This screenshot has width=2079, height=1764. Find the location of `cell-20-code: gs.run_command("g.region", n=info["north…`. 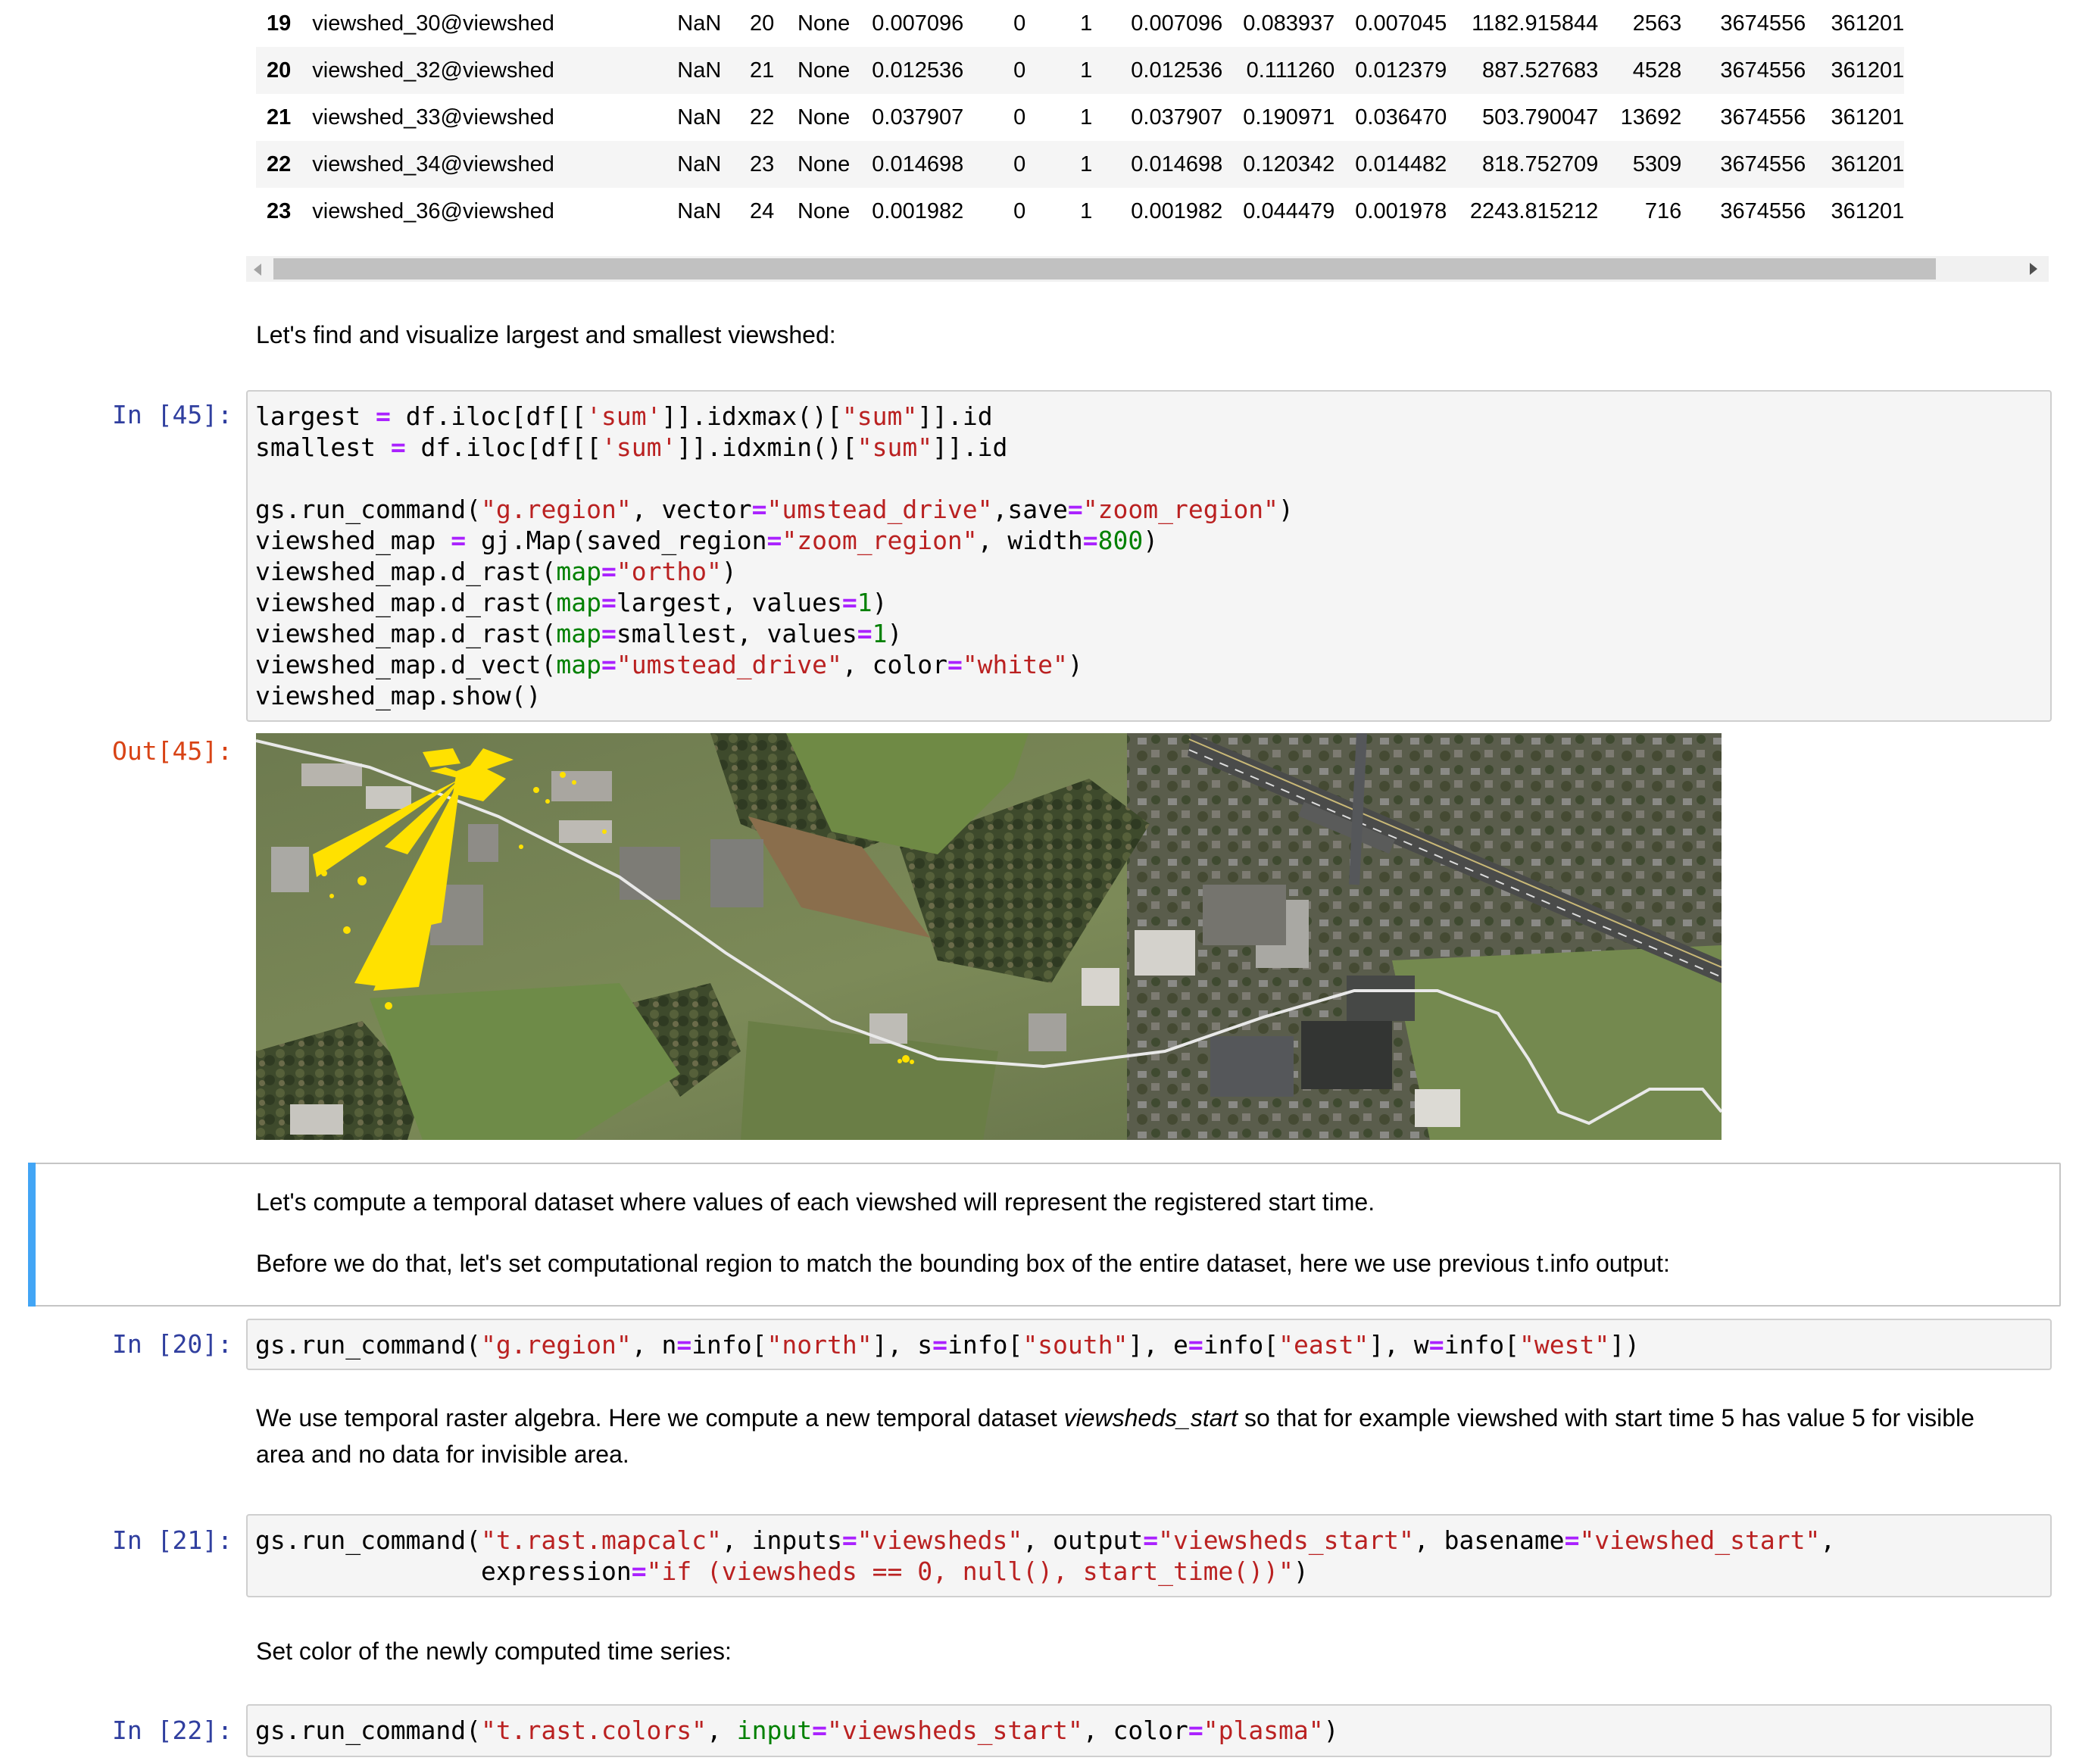

cell-20-code: gs.run_command("g.region", n=info["north… is located at coordinates (947, 1345).